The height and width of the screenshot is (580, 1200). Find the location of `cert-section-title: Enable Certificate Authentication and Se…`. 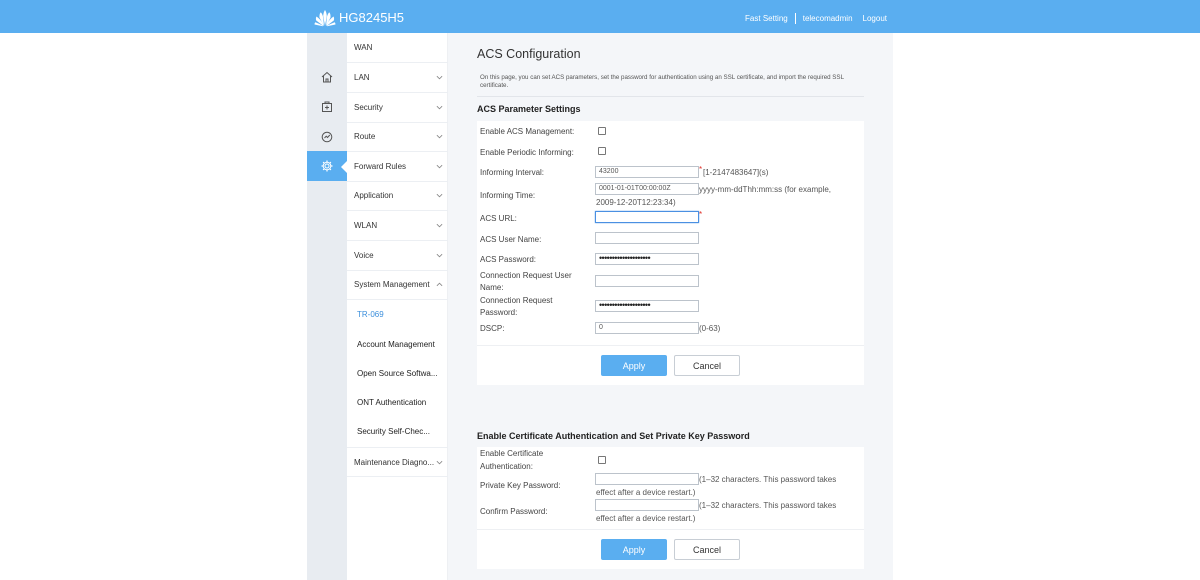

cert-section-title: Enable Certificate Authentication and Se… is located at coordinates (613, 436).